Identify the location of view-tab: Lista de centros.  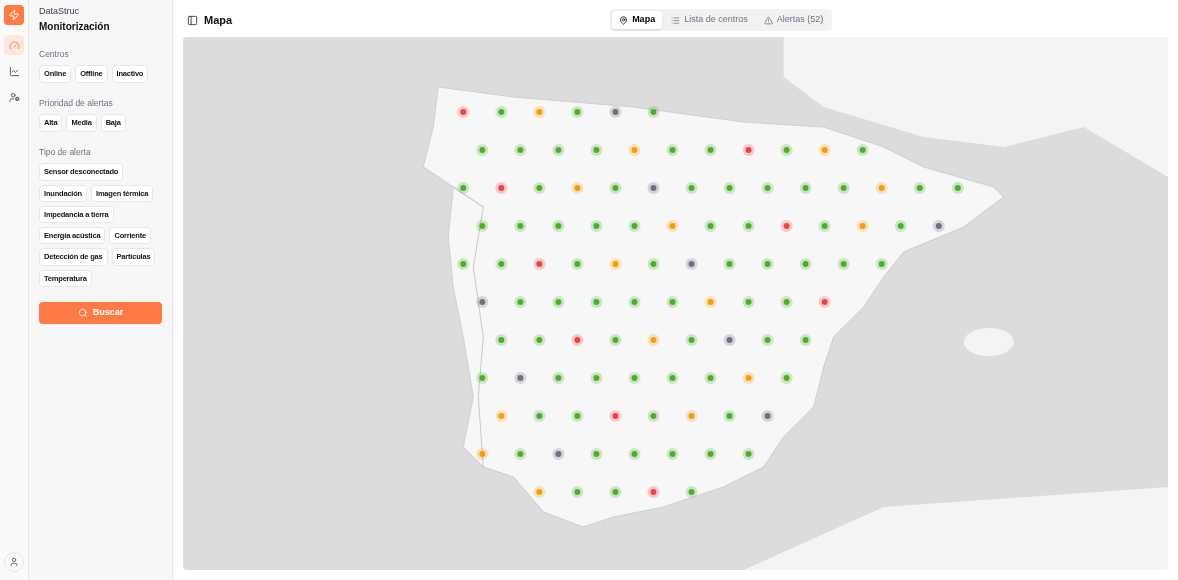
(709, 20).